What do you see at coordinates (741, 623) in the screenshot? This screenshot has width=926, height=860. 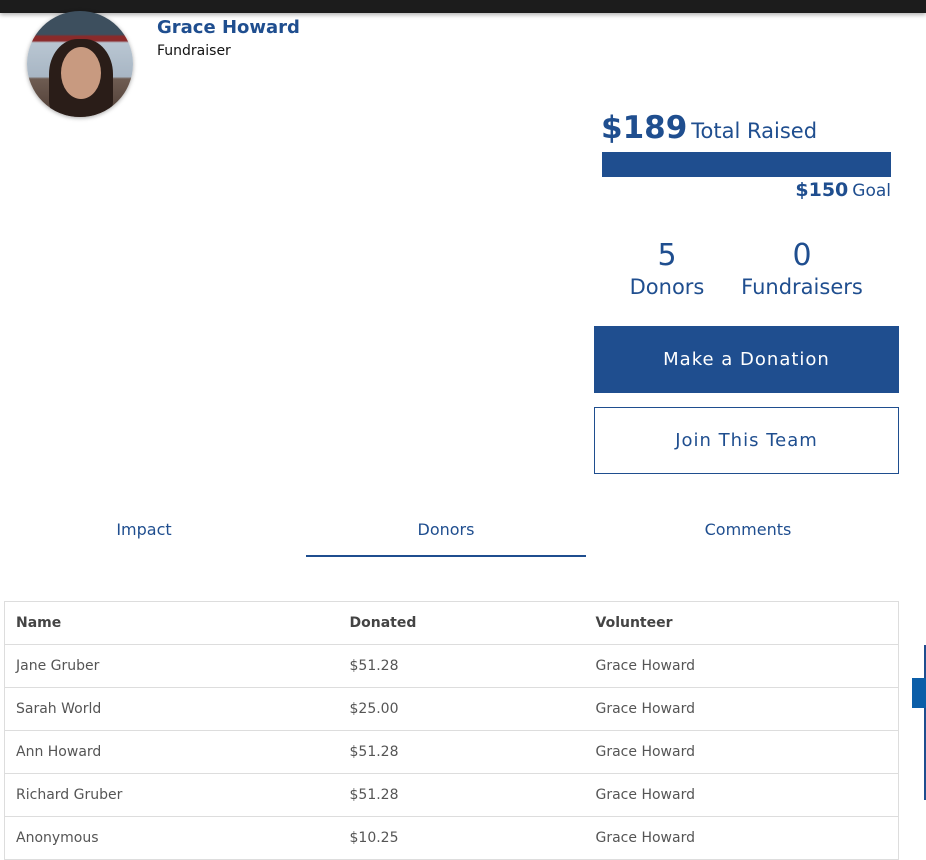 I see `column-header-volunteer: Volunteer` at bounding box center [741, 623].